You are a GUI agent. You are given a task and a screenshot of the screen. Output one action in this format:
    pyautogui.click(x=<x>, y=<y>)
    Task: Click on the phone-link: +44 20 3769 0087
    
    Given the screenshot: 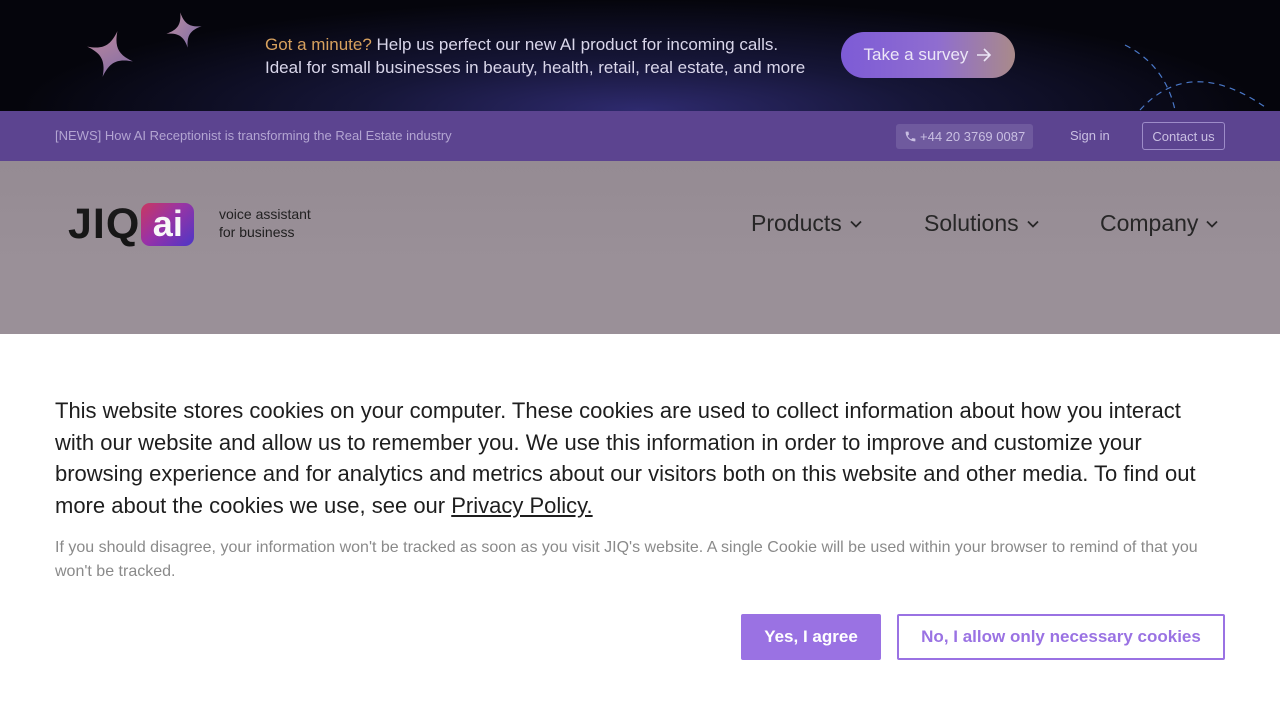 What is the action you would take?
    pyautogui.click(x=965, y=136)
    